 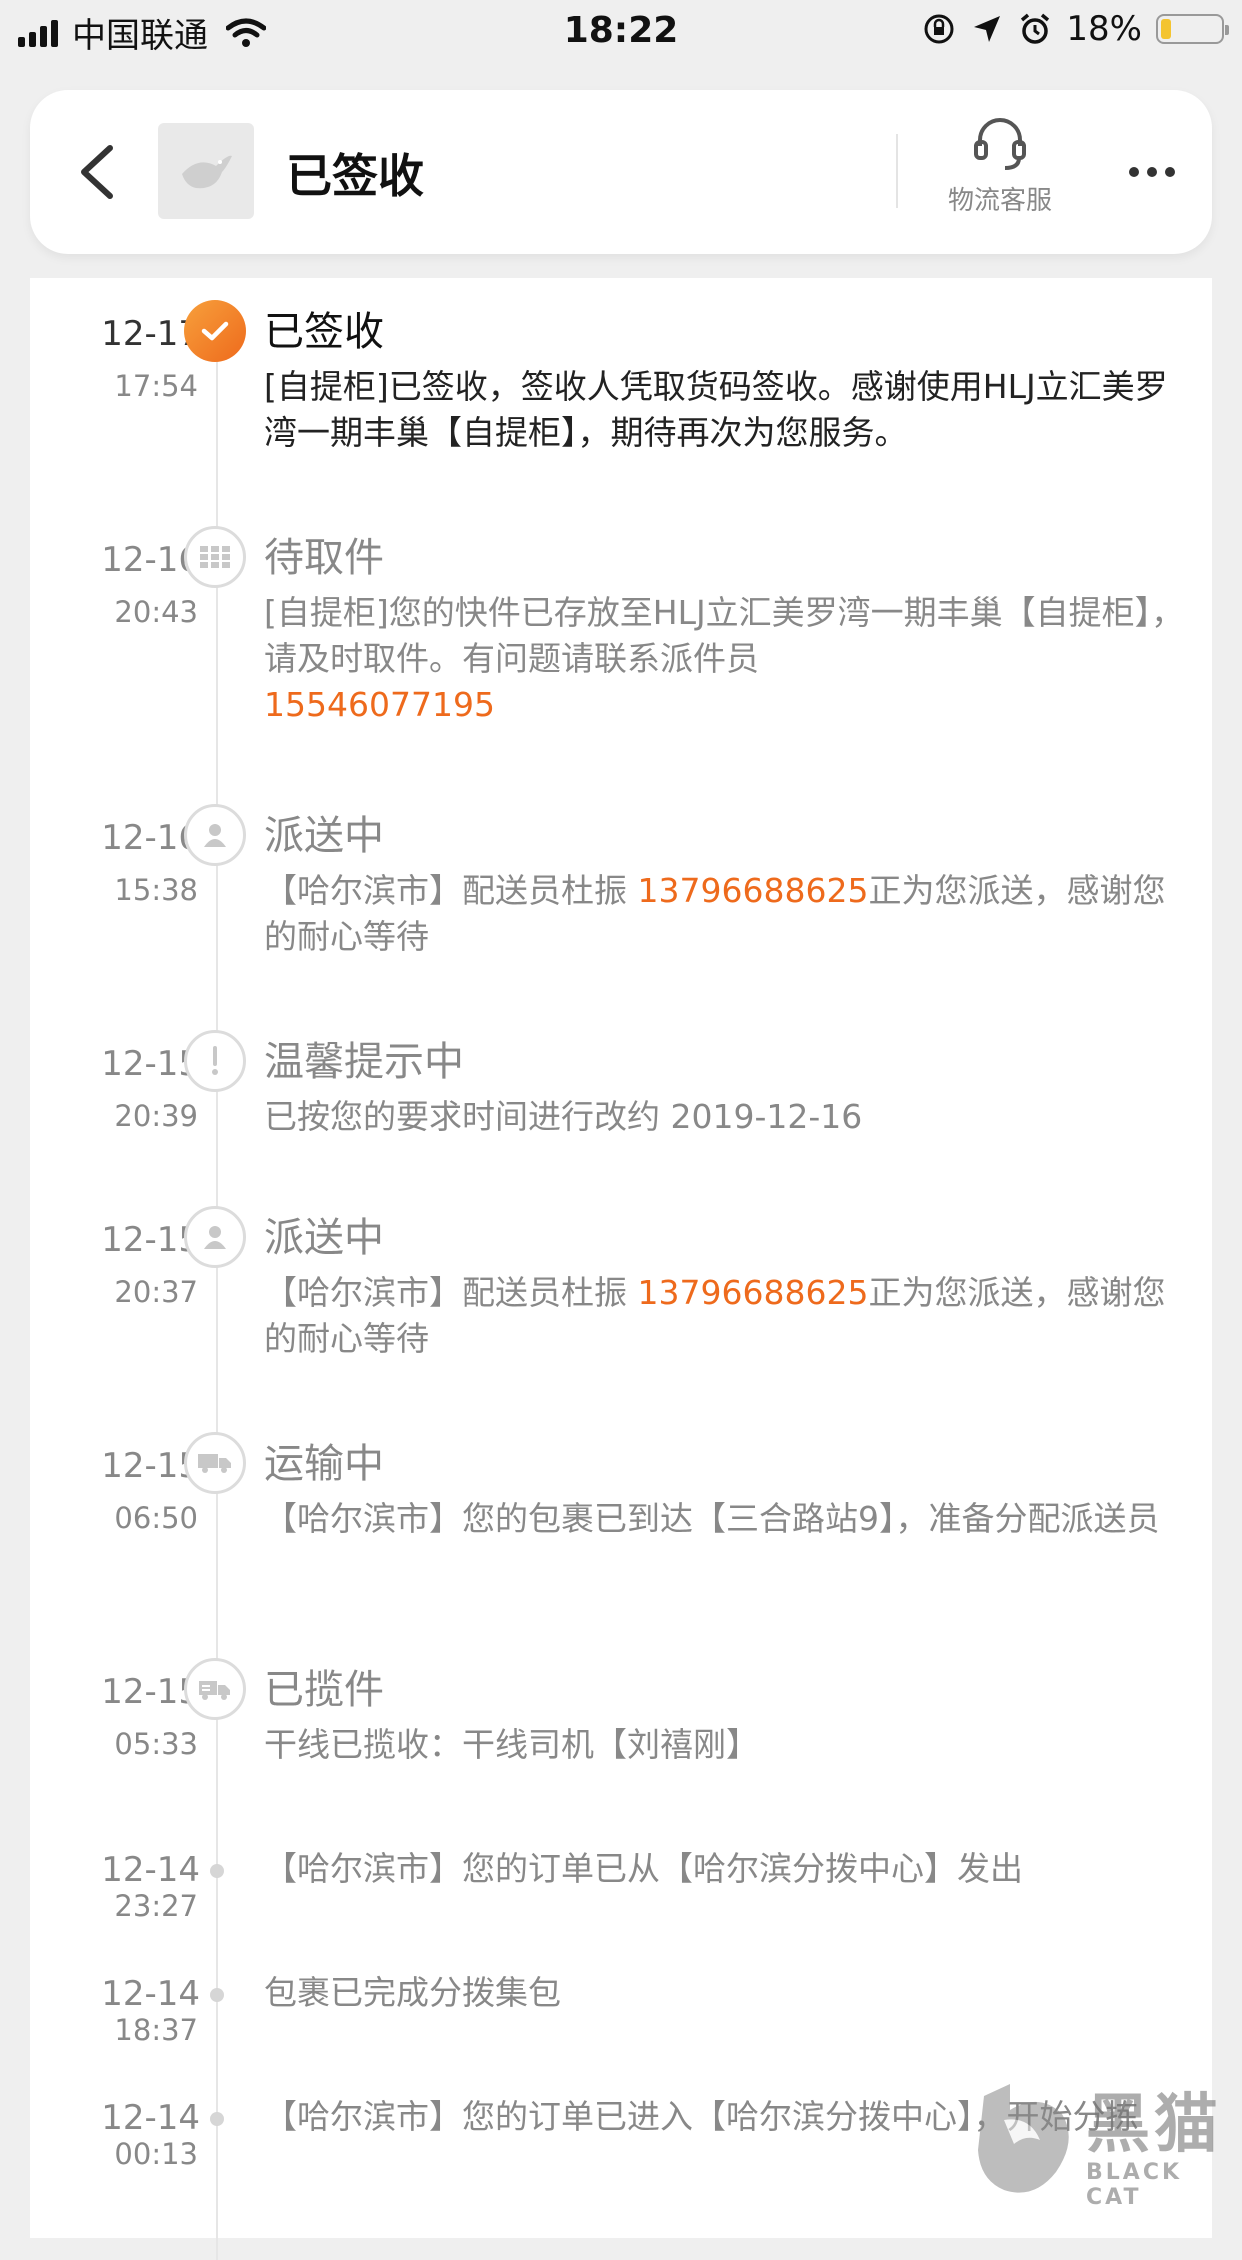 What do you see at coordinates (215, 557) in the screenshot?
I see `locker-icon` at bounding box center [215, 557].